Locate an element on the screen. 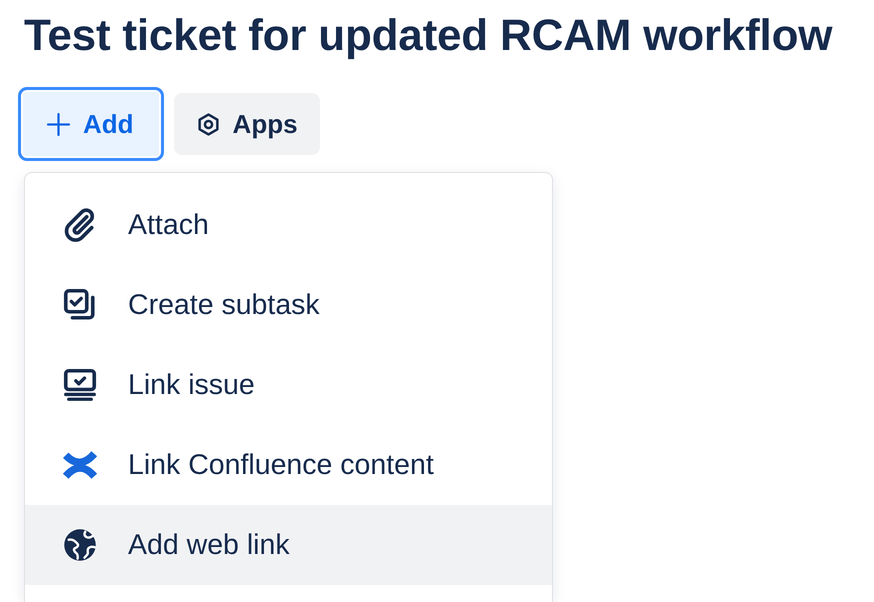 The height and width of the screenshot is (602, 874). menu-item-label: Attach is located at coordinates (168, 225).